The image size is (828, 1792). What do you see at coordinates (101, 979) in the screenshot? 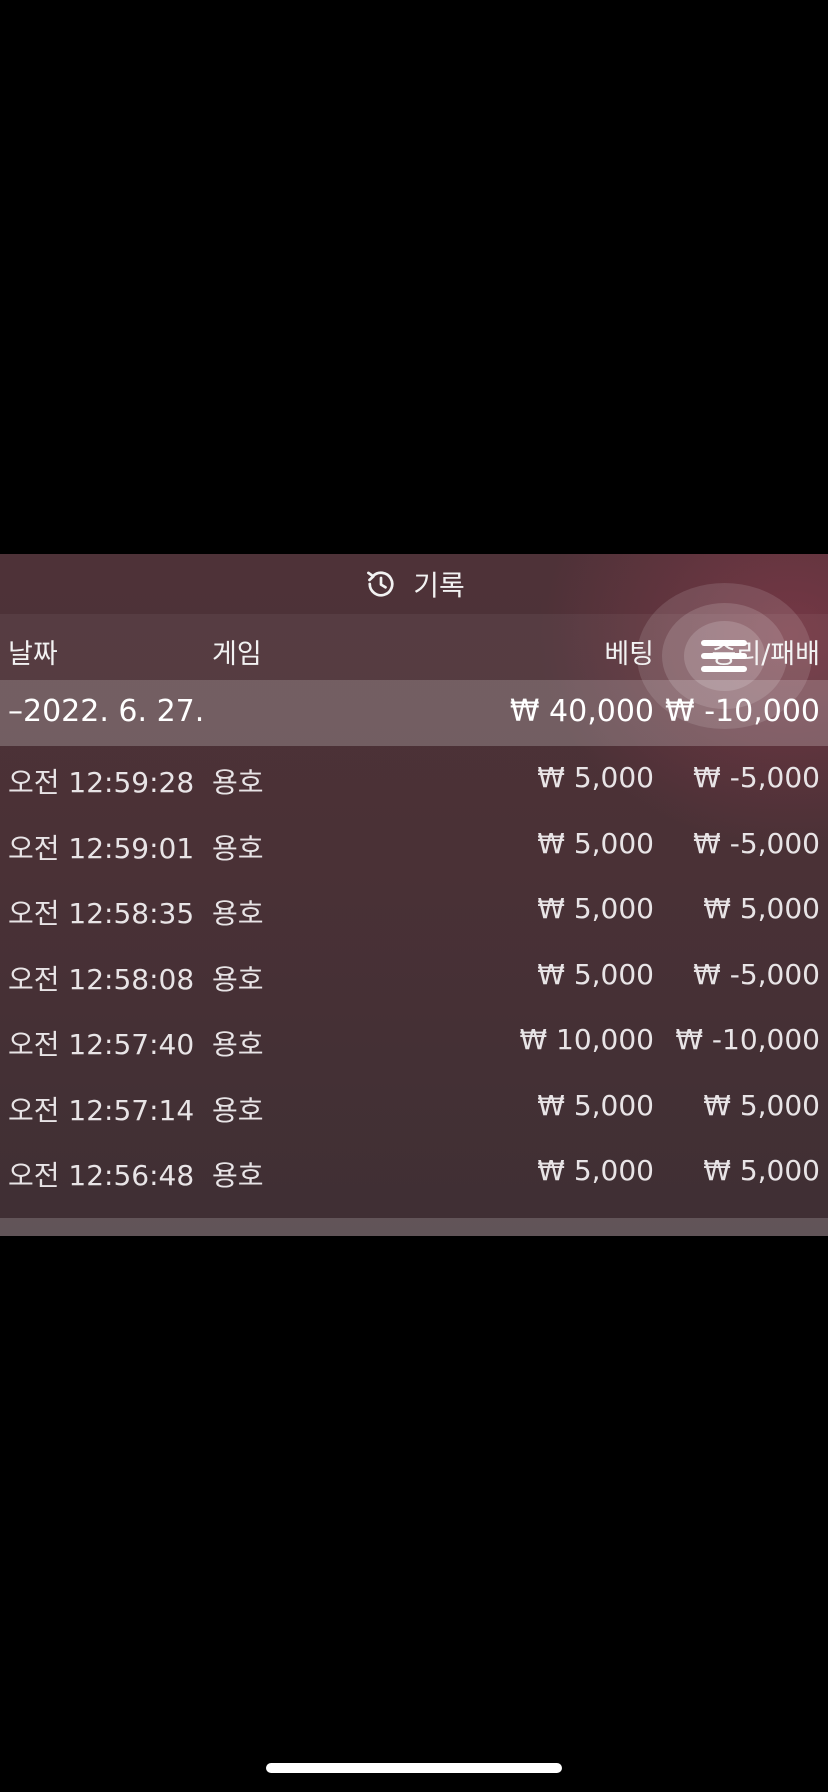
I see `row-time: 오전 12:58:08` at bounding box center [101, 979].